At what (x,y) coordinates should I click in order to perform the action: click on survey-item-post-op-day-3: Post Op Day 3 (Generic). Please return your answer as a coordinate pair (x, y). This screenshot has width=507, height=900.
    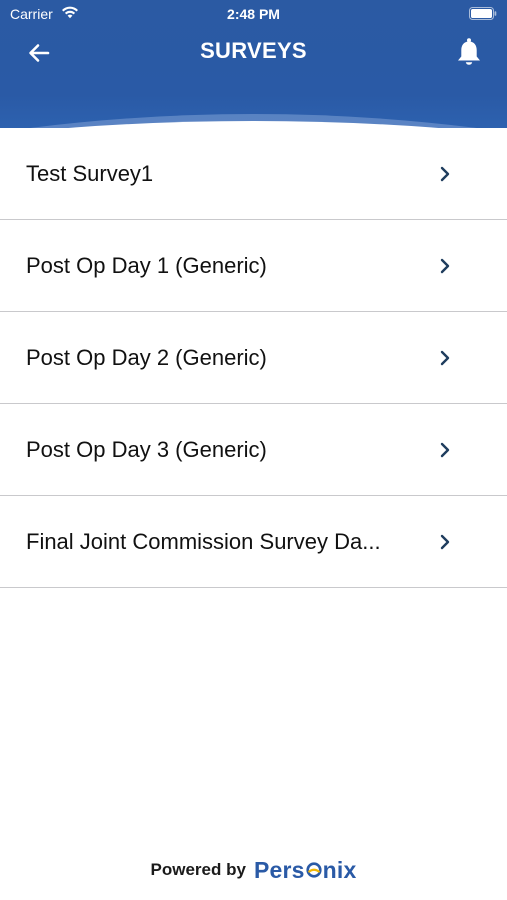
    Looking at the image, I should click on (253, 450).